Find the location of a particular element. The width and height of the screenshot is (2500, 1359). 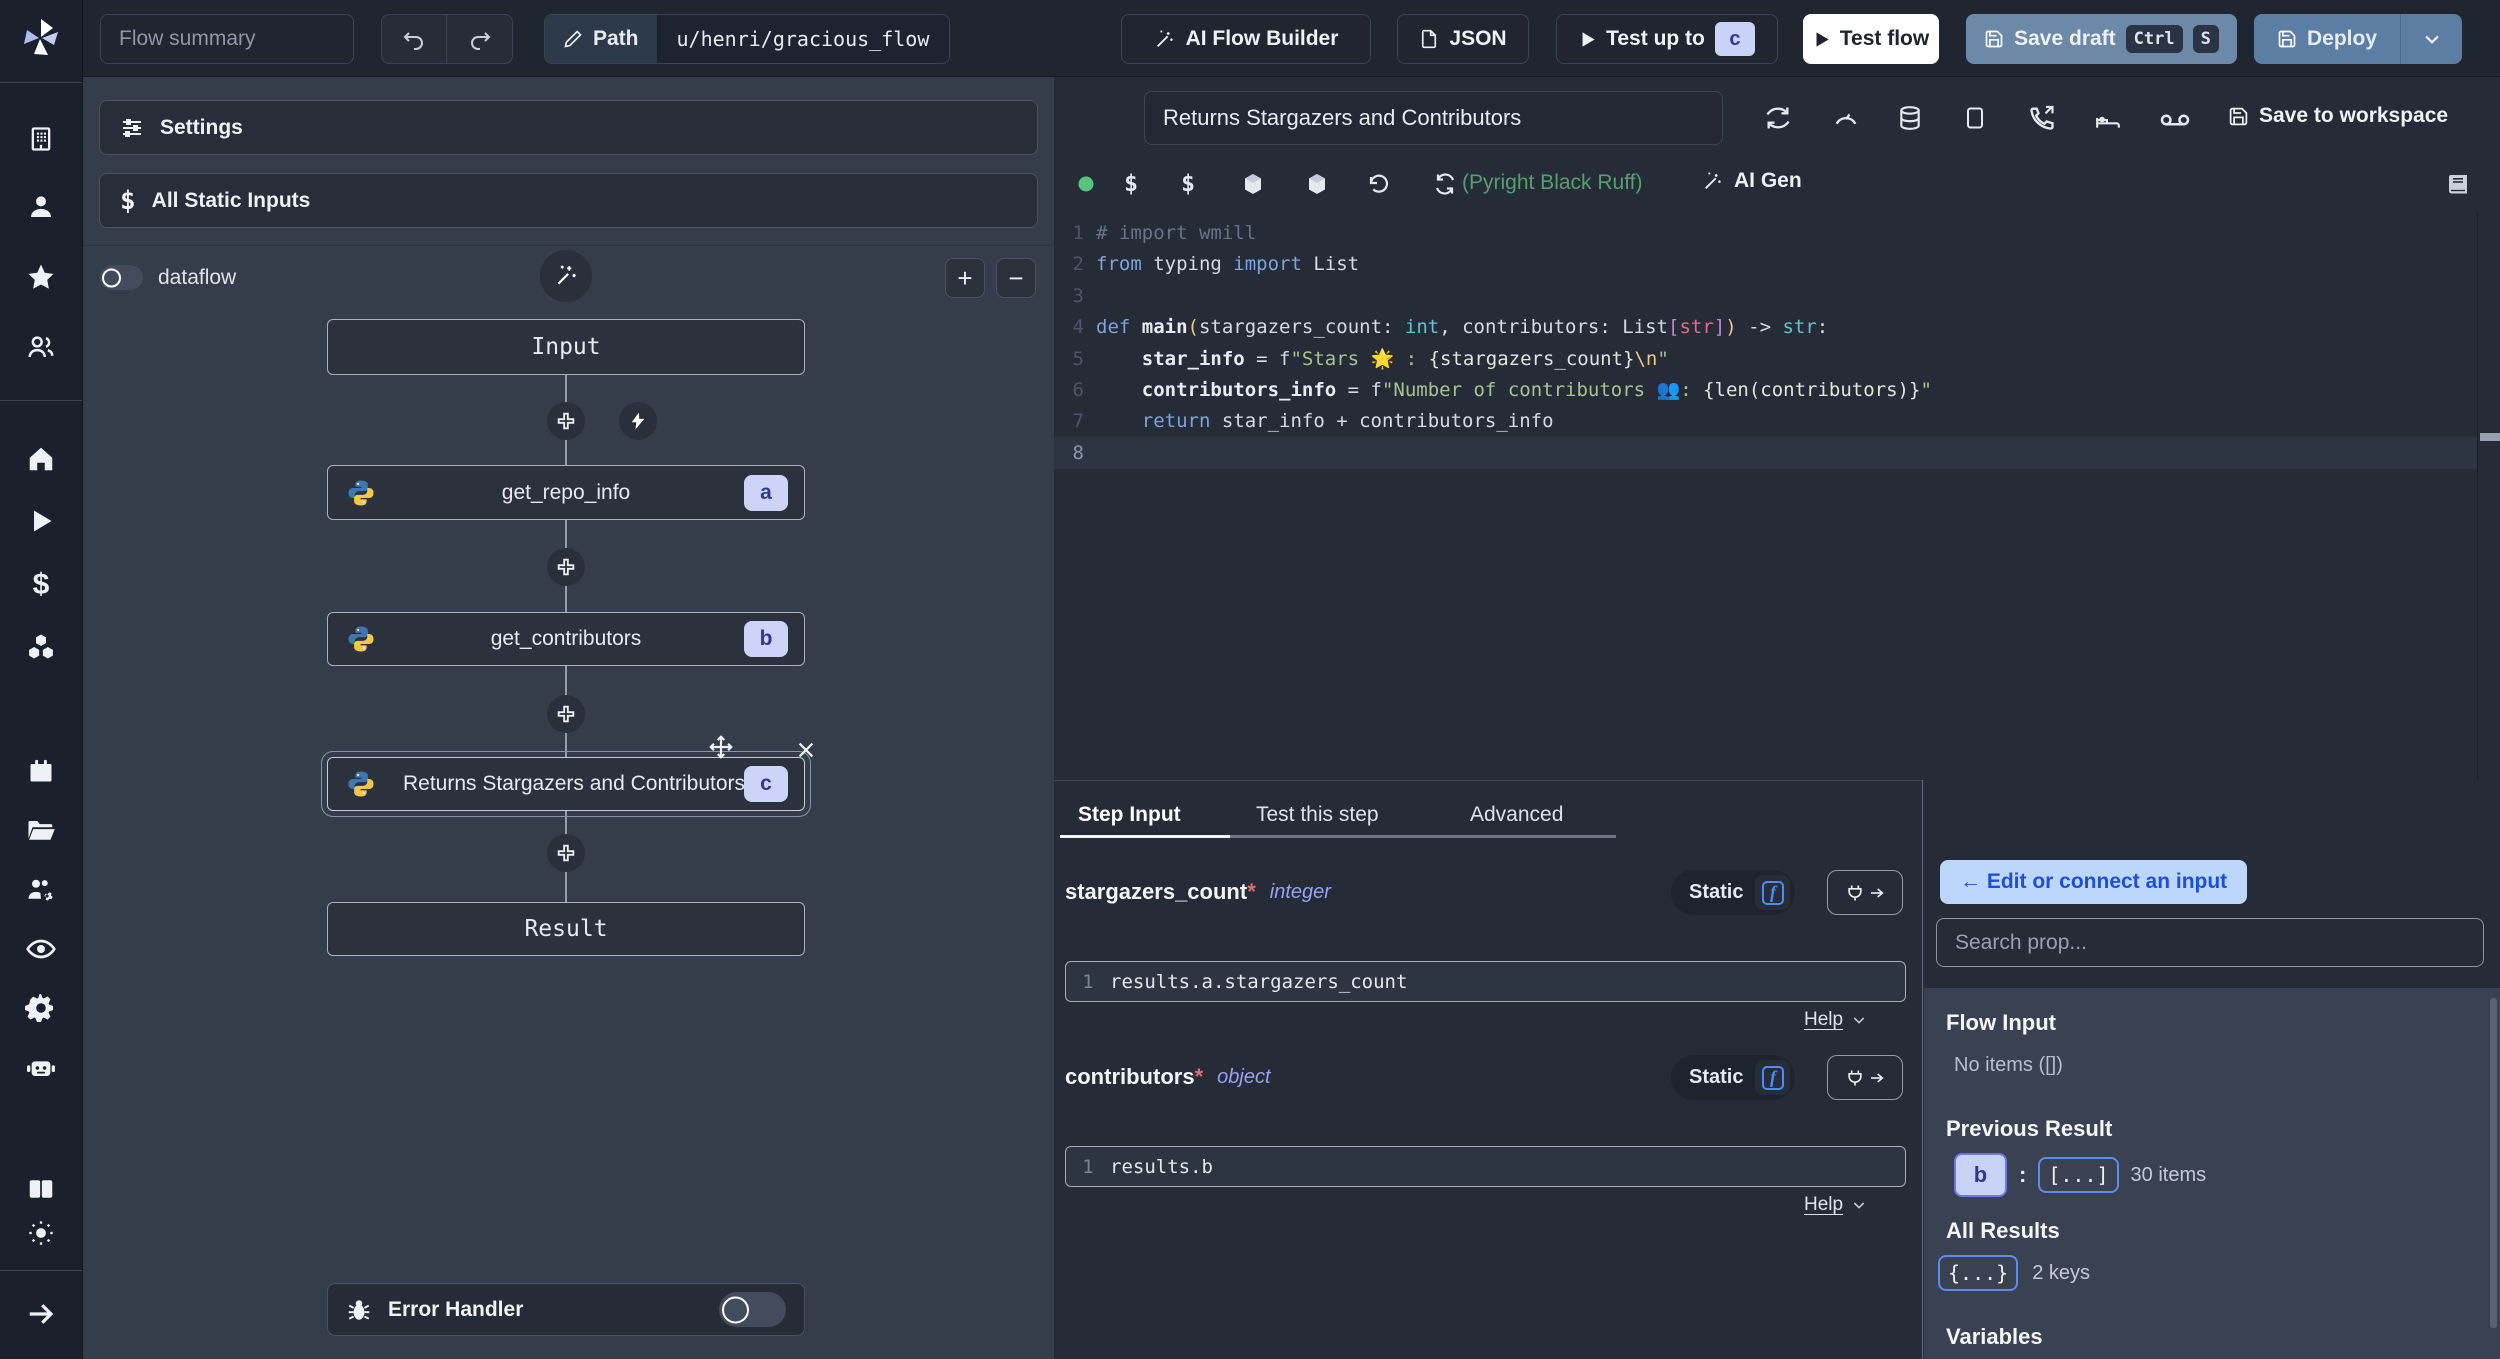

flow-summary-input: Flow summary is located at coordinates (227, 39).